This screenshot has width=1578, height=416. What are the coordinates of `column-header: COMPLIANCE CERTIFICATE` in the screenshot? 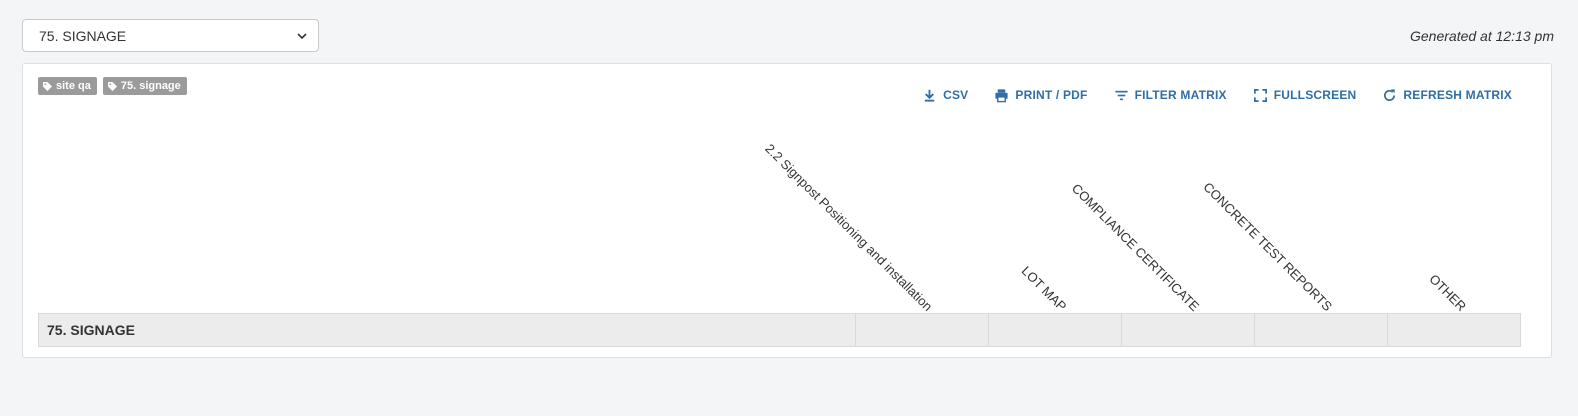 It's located at (1136, 247).